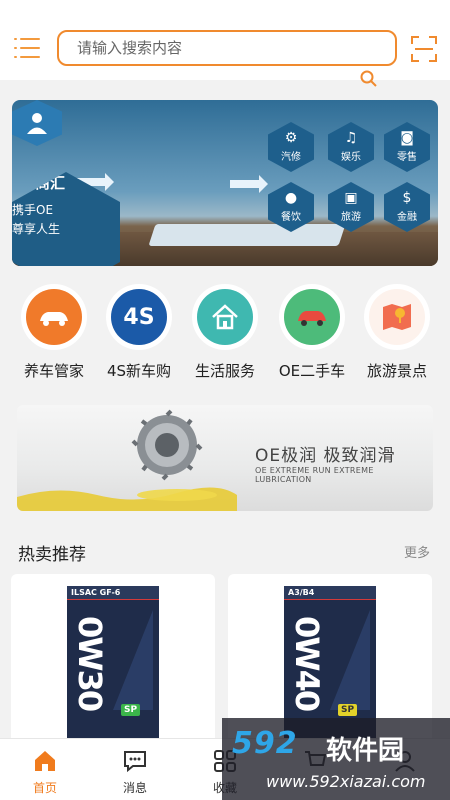  What do you see at coordinates (407, 157) in the screenshot?
I see `banner-cat-label: 零售` at bounding box center [407, 157].